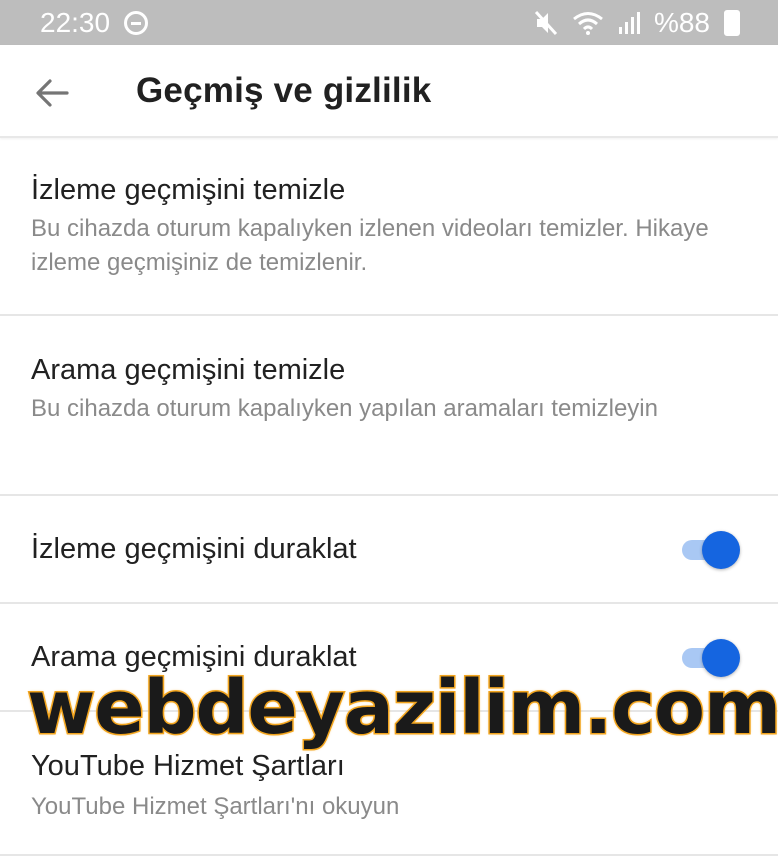  I want to click on item-title: İzleme geçmişini duraklat, so click(194, 549).